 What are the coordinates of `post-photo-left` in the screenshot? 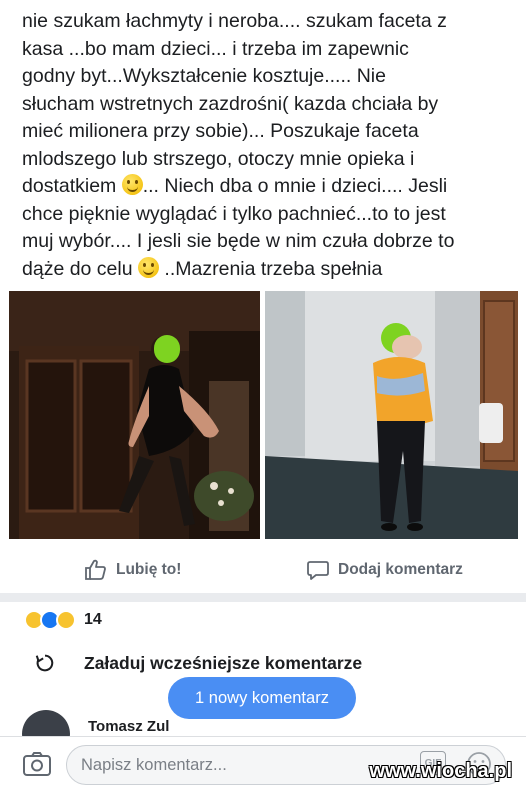 It's located at (134, 415).